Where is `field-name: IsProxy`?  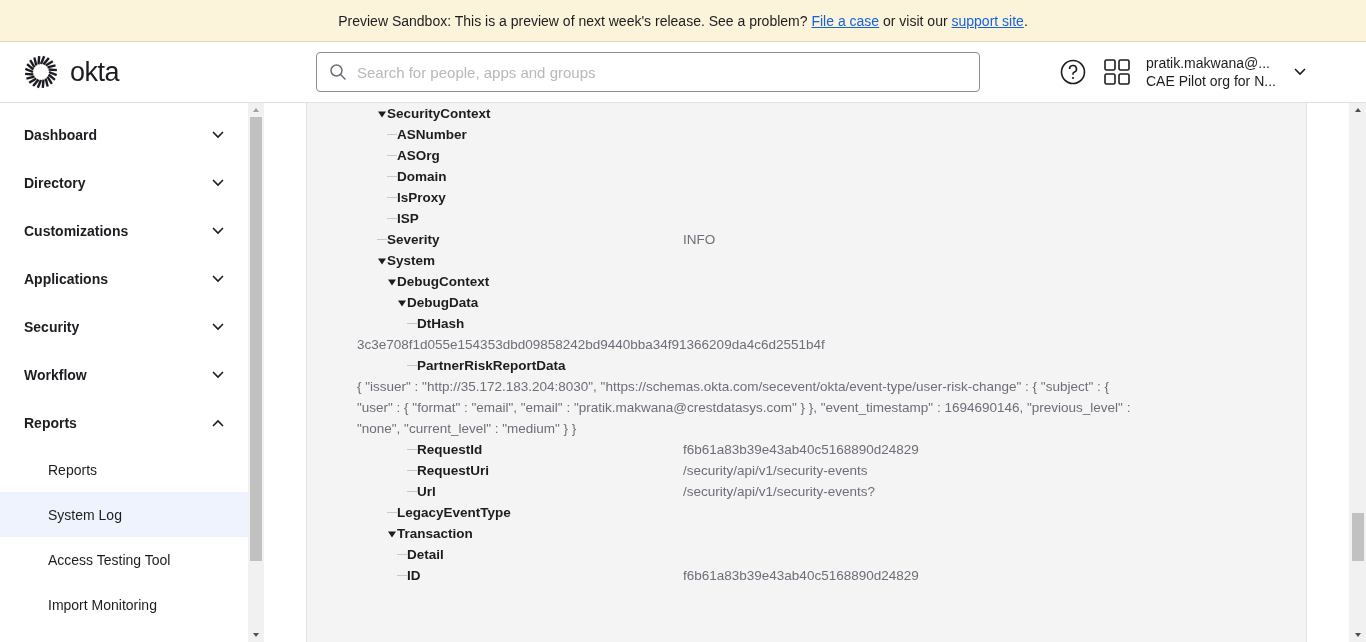
field-name: IsProxy is located at coordinates (422, 198).